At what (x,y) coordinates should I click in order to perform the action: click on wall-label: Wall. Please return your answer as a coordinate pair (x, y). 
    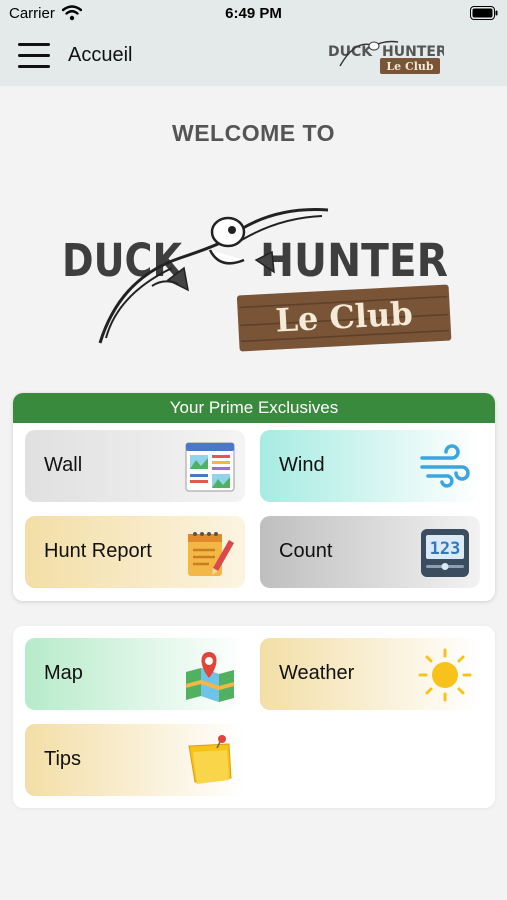
    Looking at the image, I should click on (63, 465).